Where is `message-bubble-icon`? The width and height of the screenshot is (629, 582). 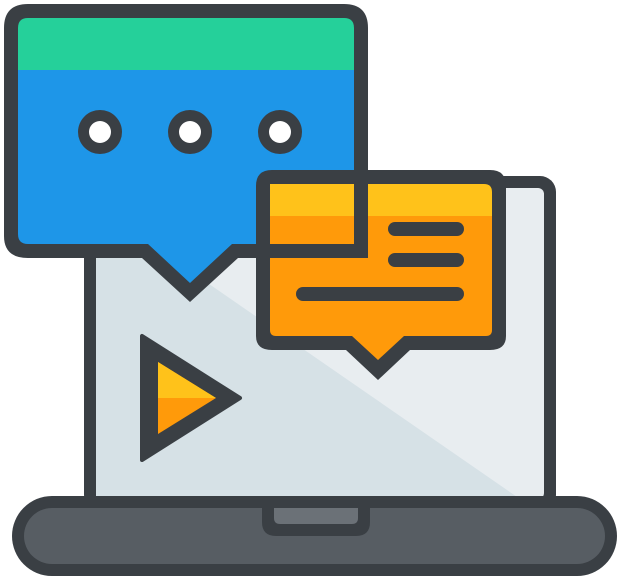
message-bubble-icon is located at coordinates (381, 275).